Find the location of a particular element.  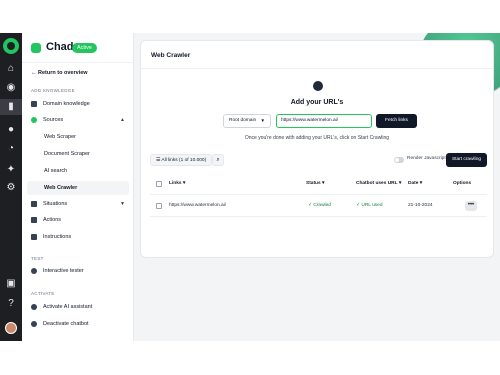

sidebar-item-domain-knowledge: Domain knowledge is located at coordinates (78, 104).